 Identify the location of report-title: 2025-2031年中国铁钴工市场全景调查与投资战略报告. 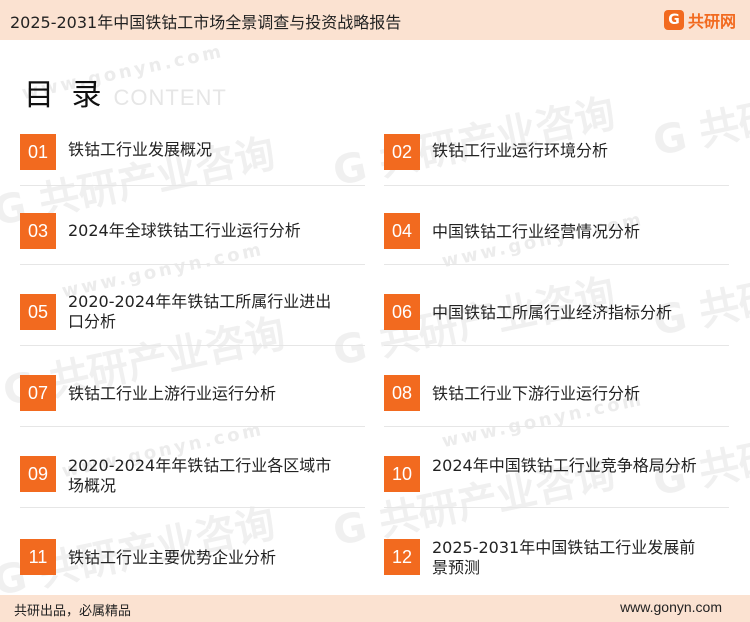
(206, 22).